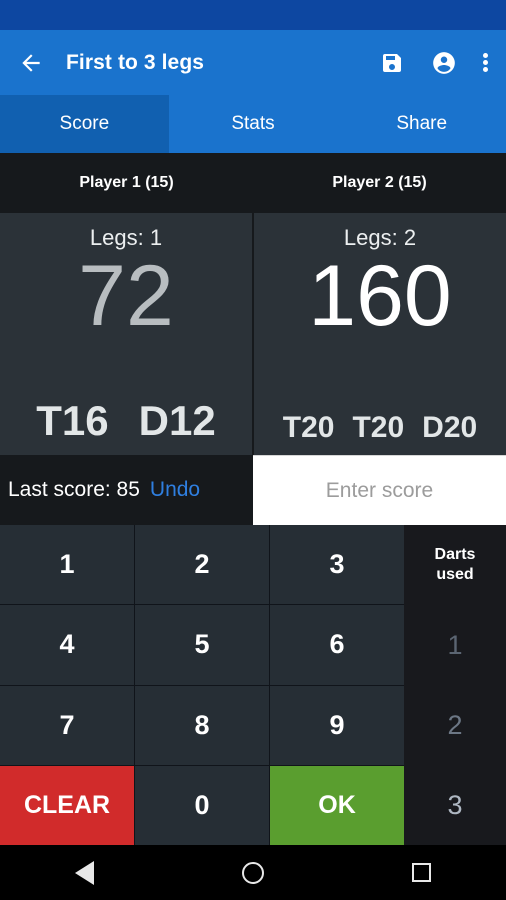  Describe the element at coordinates (67, 725) in the screenshot. I see `key-7: 7` at that location.